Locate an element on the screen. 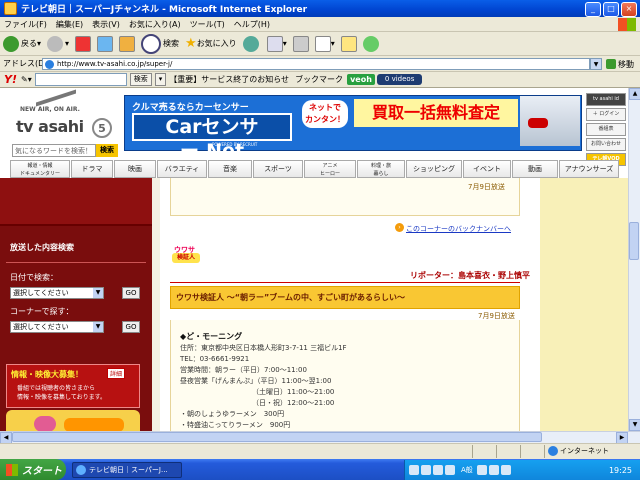 The height and width of the screenshot is (480, 640). date-select: 選択してください ▼ is located at coordinates (57, 293).